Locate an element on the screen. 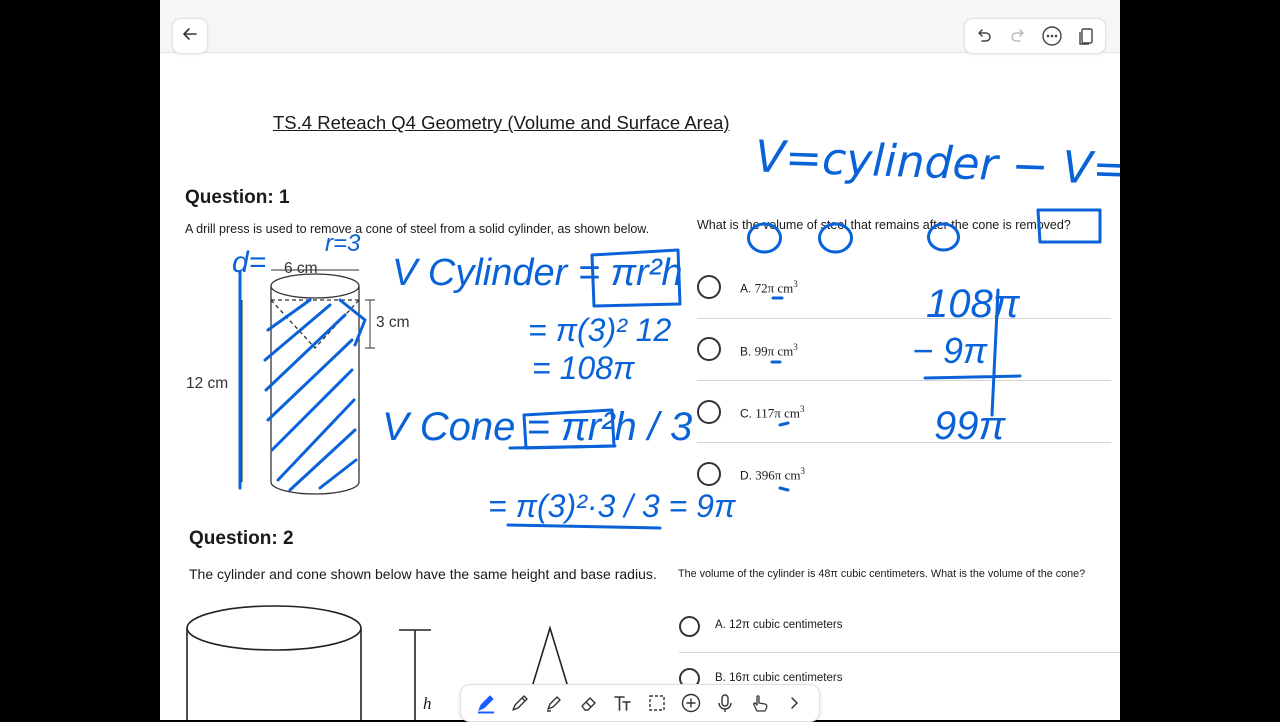  cone-height-label: 3 cm is located at coordinates (393, 322).